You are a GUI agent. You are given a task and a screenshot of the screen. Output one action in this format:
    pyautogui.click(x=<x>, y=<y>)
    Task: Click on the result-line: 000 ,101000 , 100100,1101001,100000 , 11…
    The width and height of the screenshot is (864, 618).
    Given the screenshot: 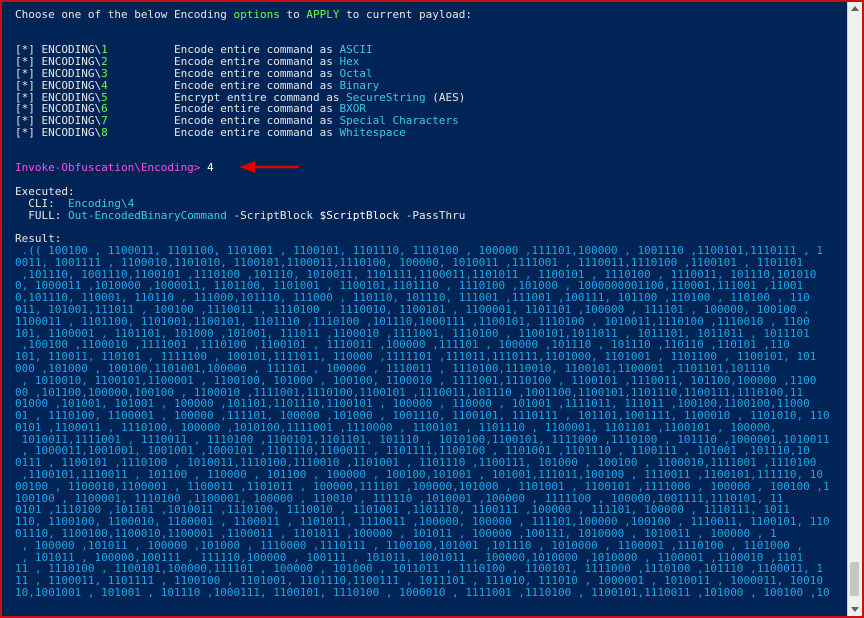 What is the action you would take?
    pyautogui.click(x=392, y=368)
    